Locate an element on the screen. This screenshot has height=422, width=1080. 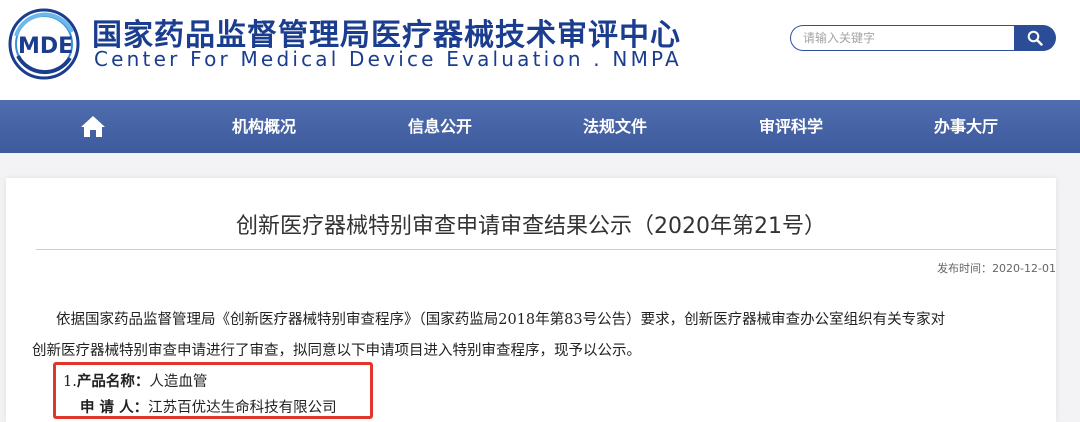
article-title: 创新医疗器械特别审查申请审查结果公示（2020年第21号） is located at coordinates (531, 226).